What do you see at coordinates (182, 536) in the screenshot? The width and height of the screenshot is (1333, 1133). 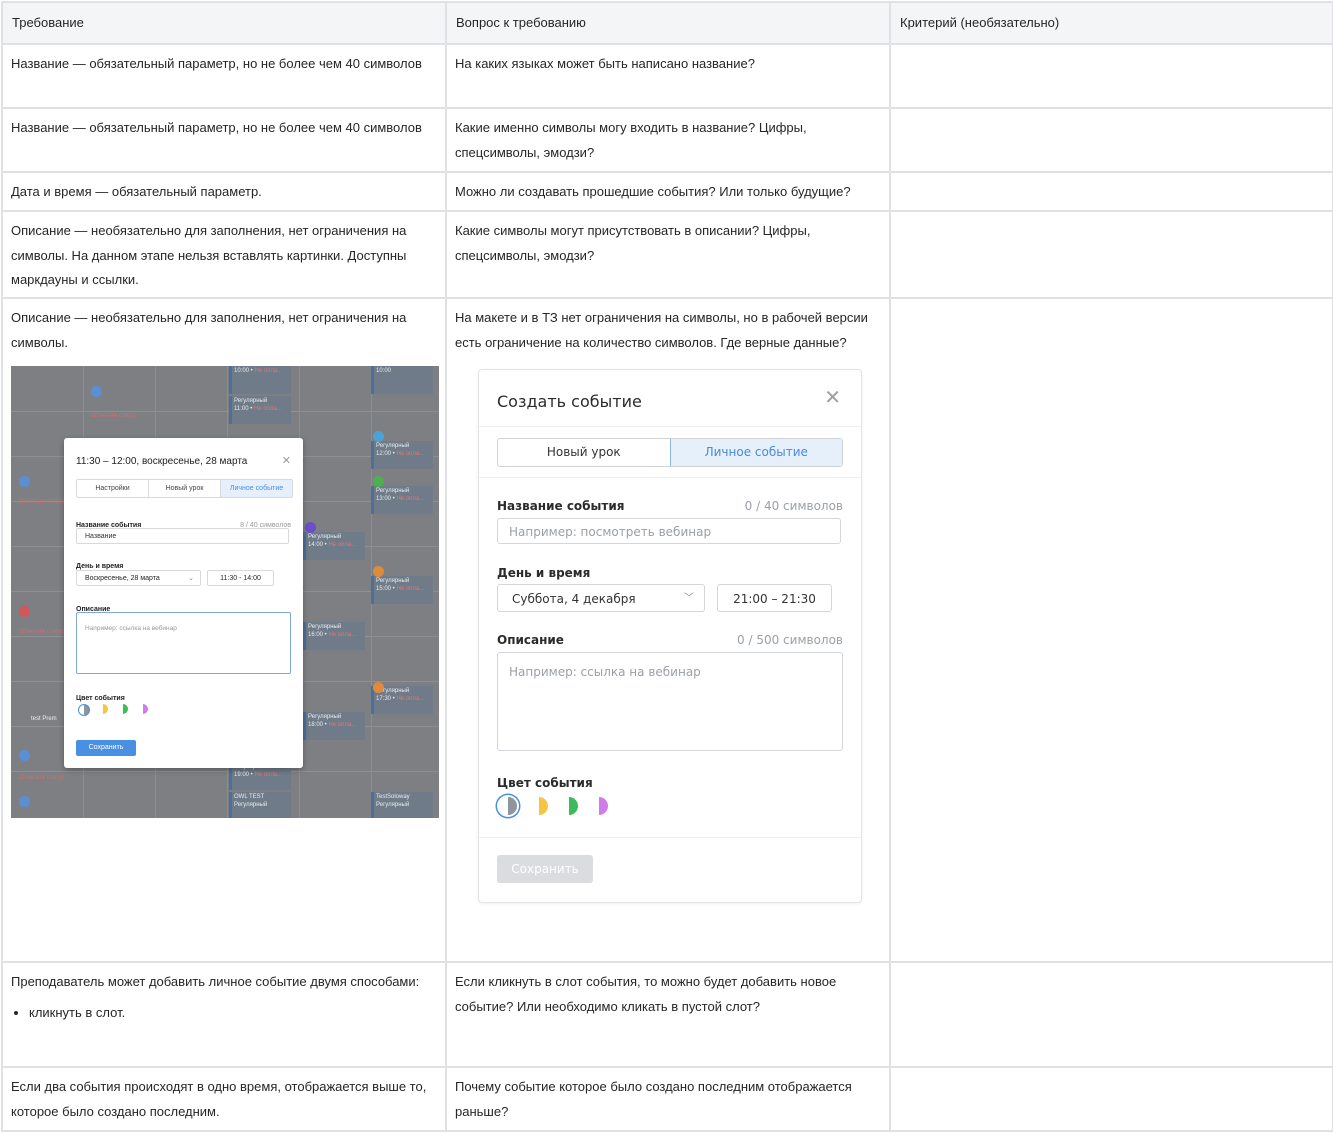 I see `name-input: Название` at bounding box center [182, 536].